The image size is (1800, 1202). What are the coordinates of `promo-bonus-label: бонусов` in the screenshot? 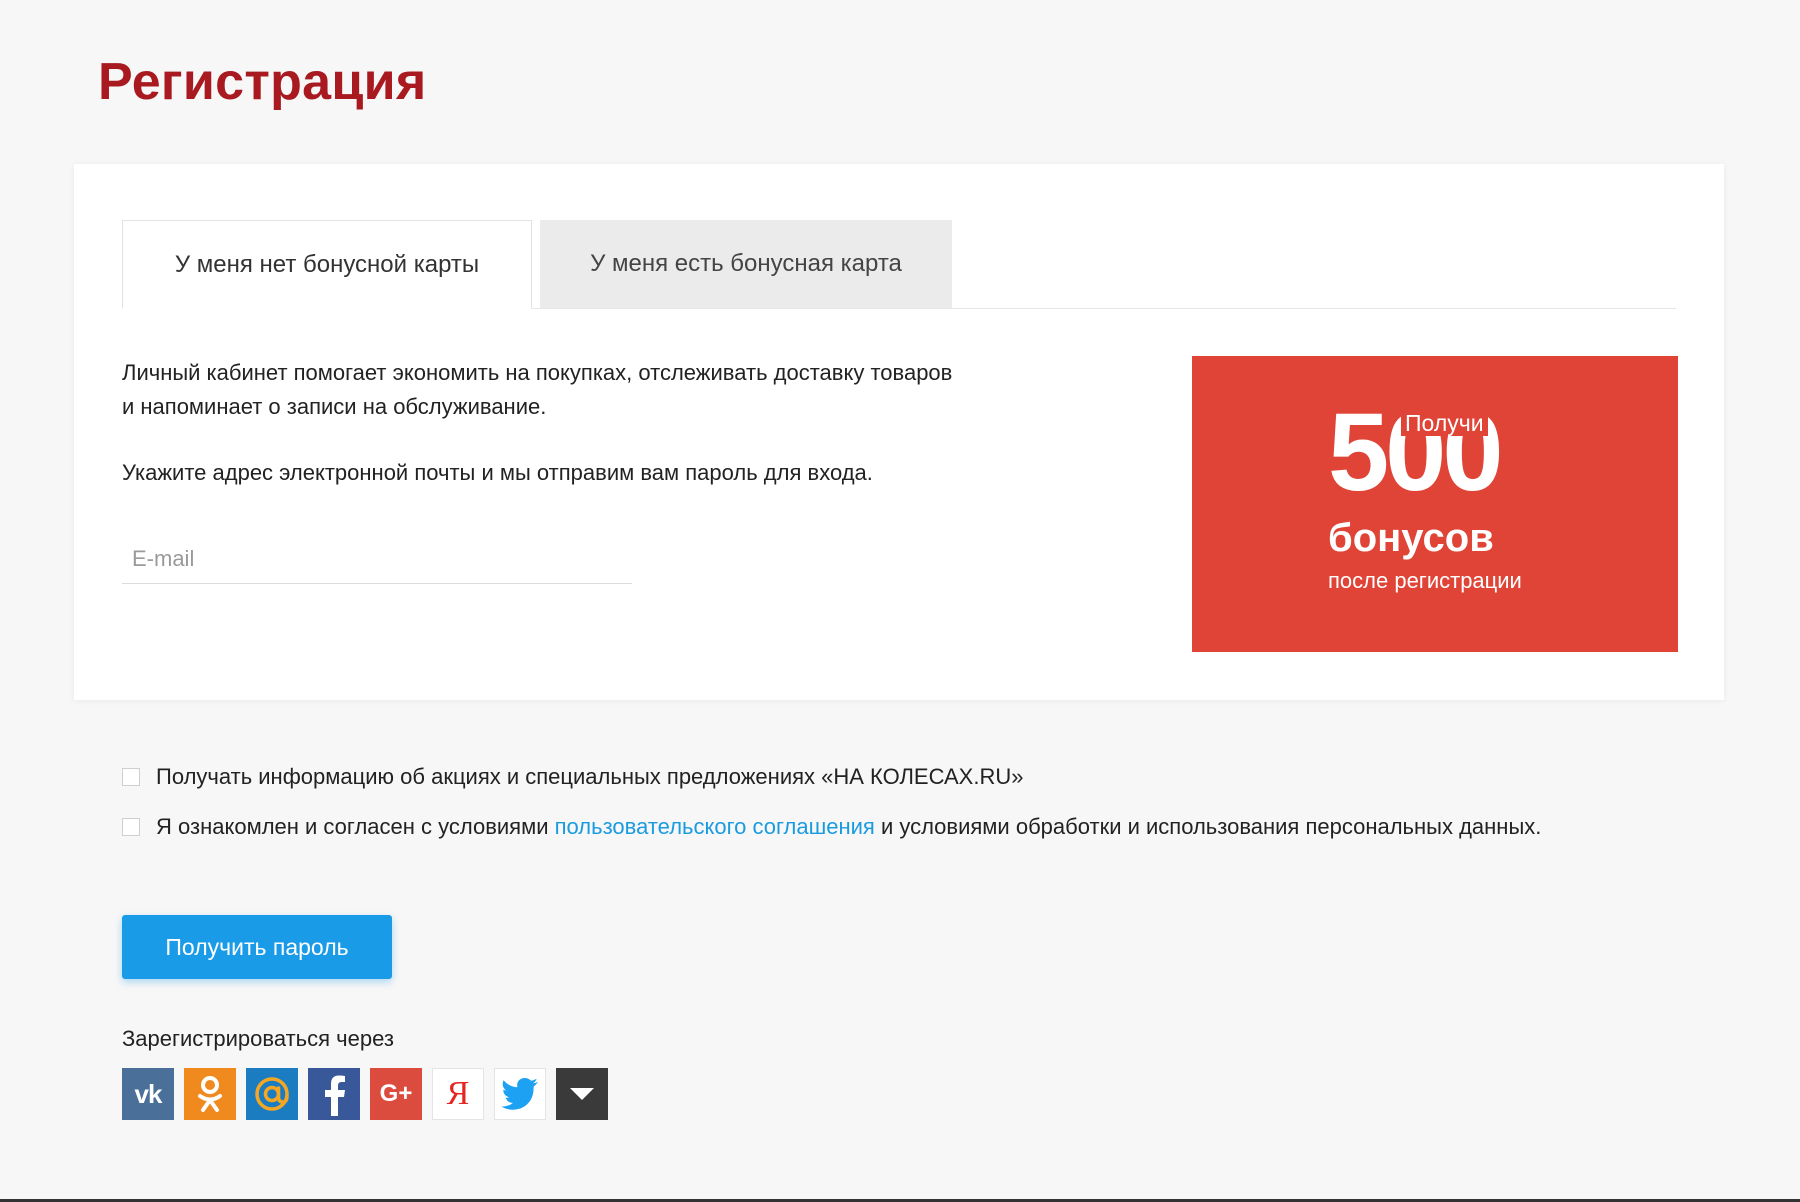 It's located at (1411, 538).